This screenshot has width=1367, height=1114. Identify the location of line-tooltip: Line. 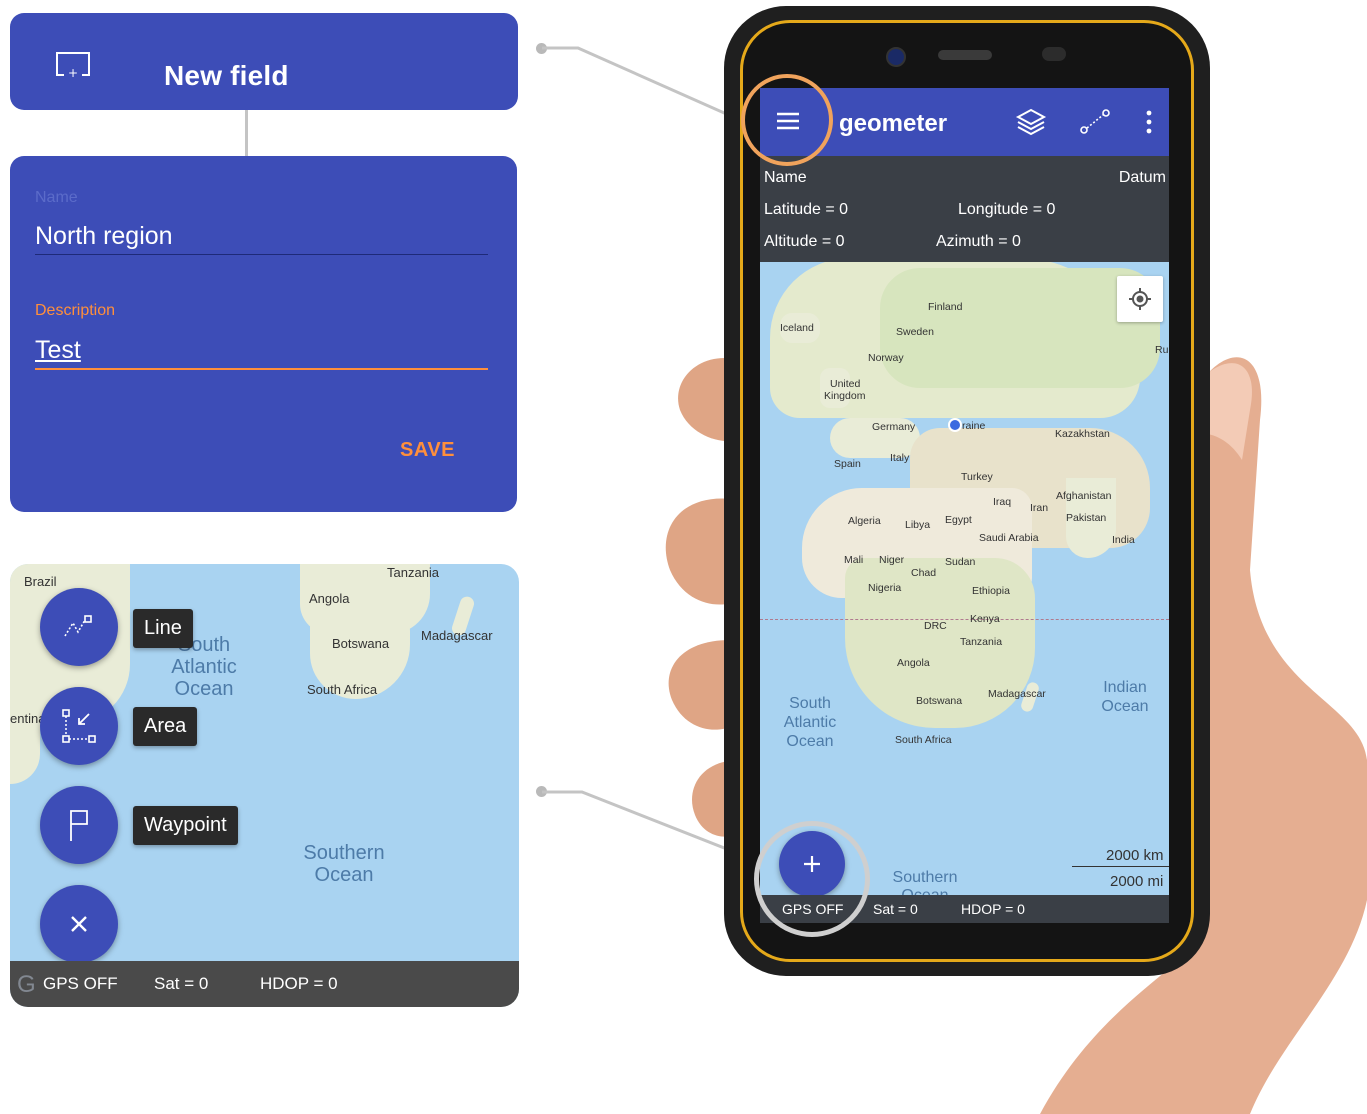
(163, 628).